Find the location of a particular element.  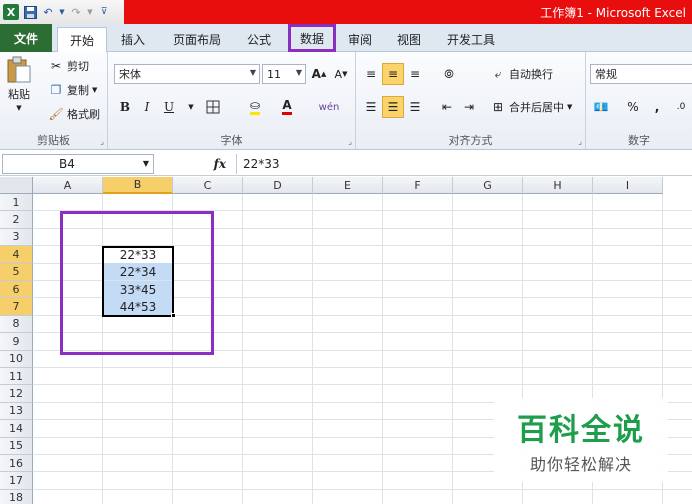

align-right-button: ☰ is located at coordinates (415, 107).